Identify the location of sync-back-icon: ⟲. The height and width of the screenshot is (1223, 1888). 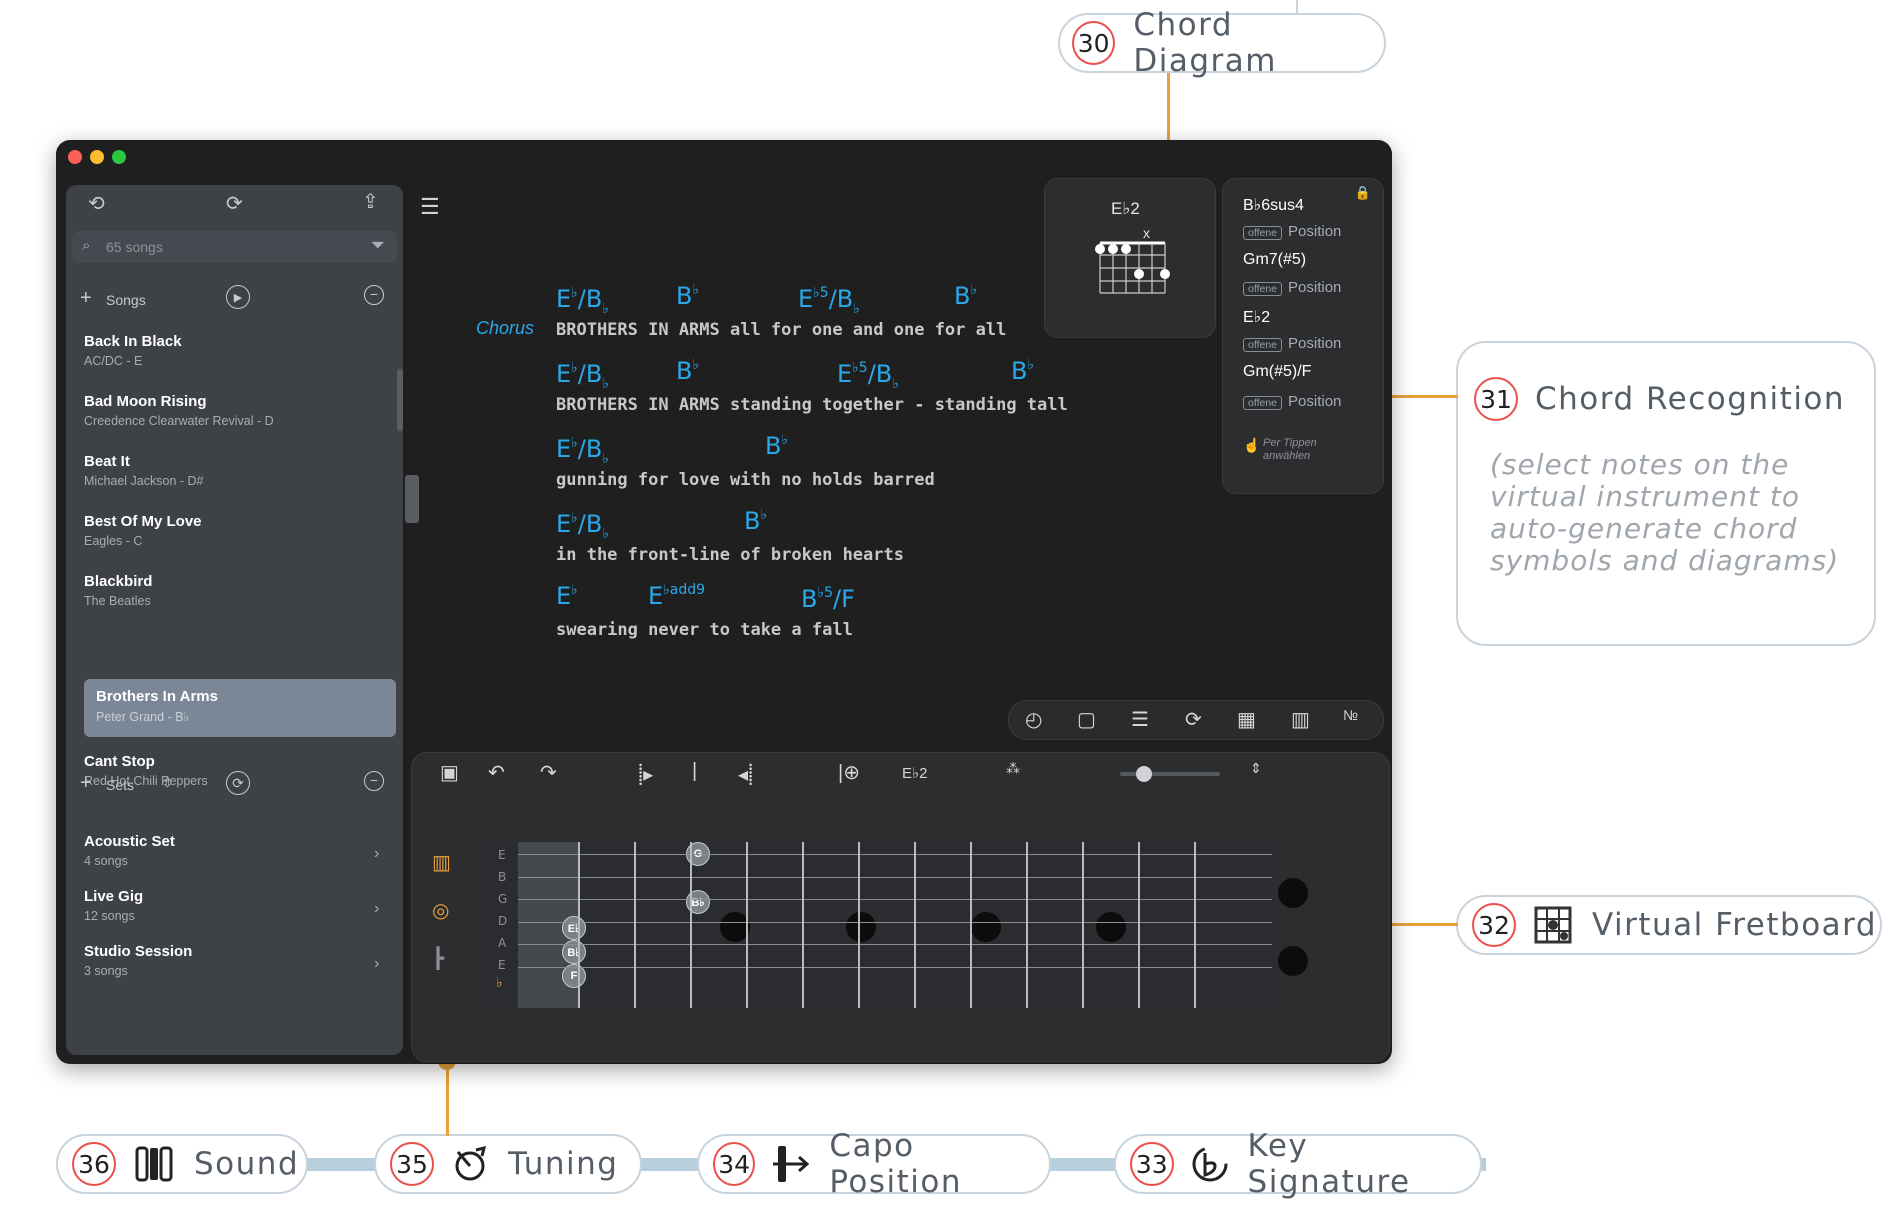
(96, 203).